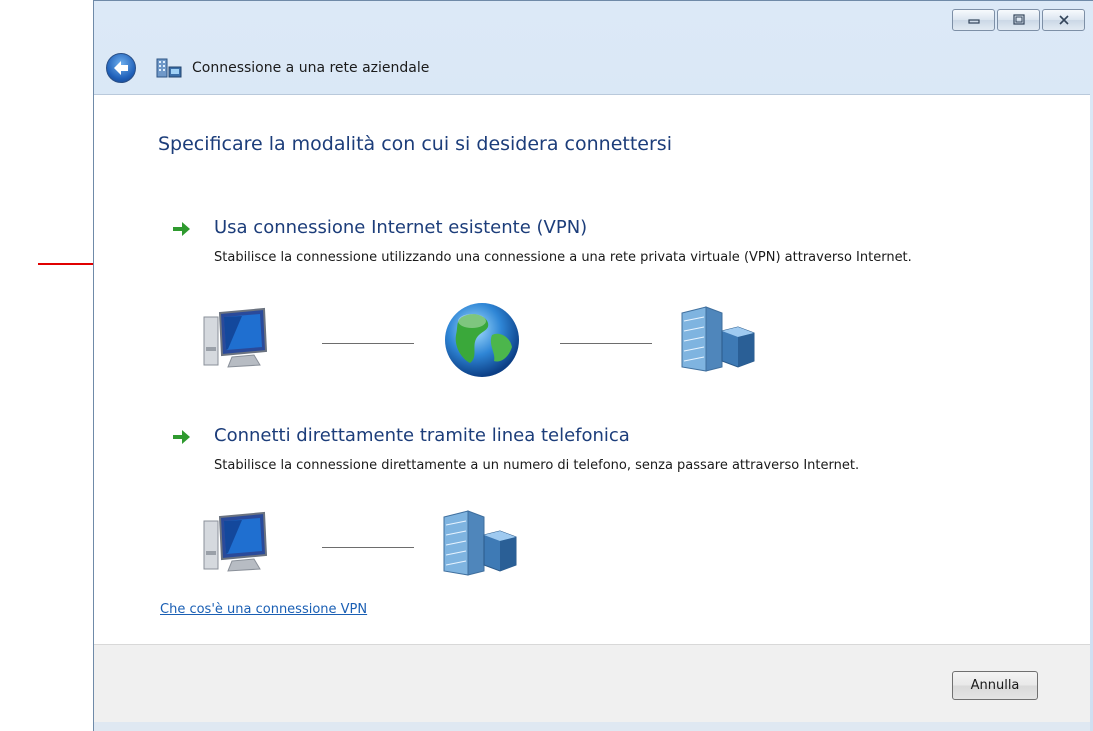 Image resolution: width=1093 pixels, height=731 pixels. Describe the element at coordinates (311, 68) in the screenshot. I see `window-title: Connessione a una rete aziendale` at that location.